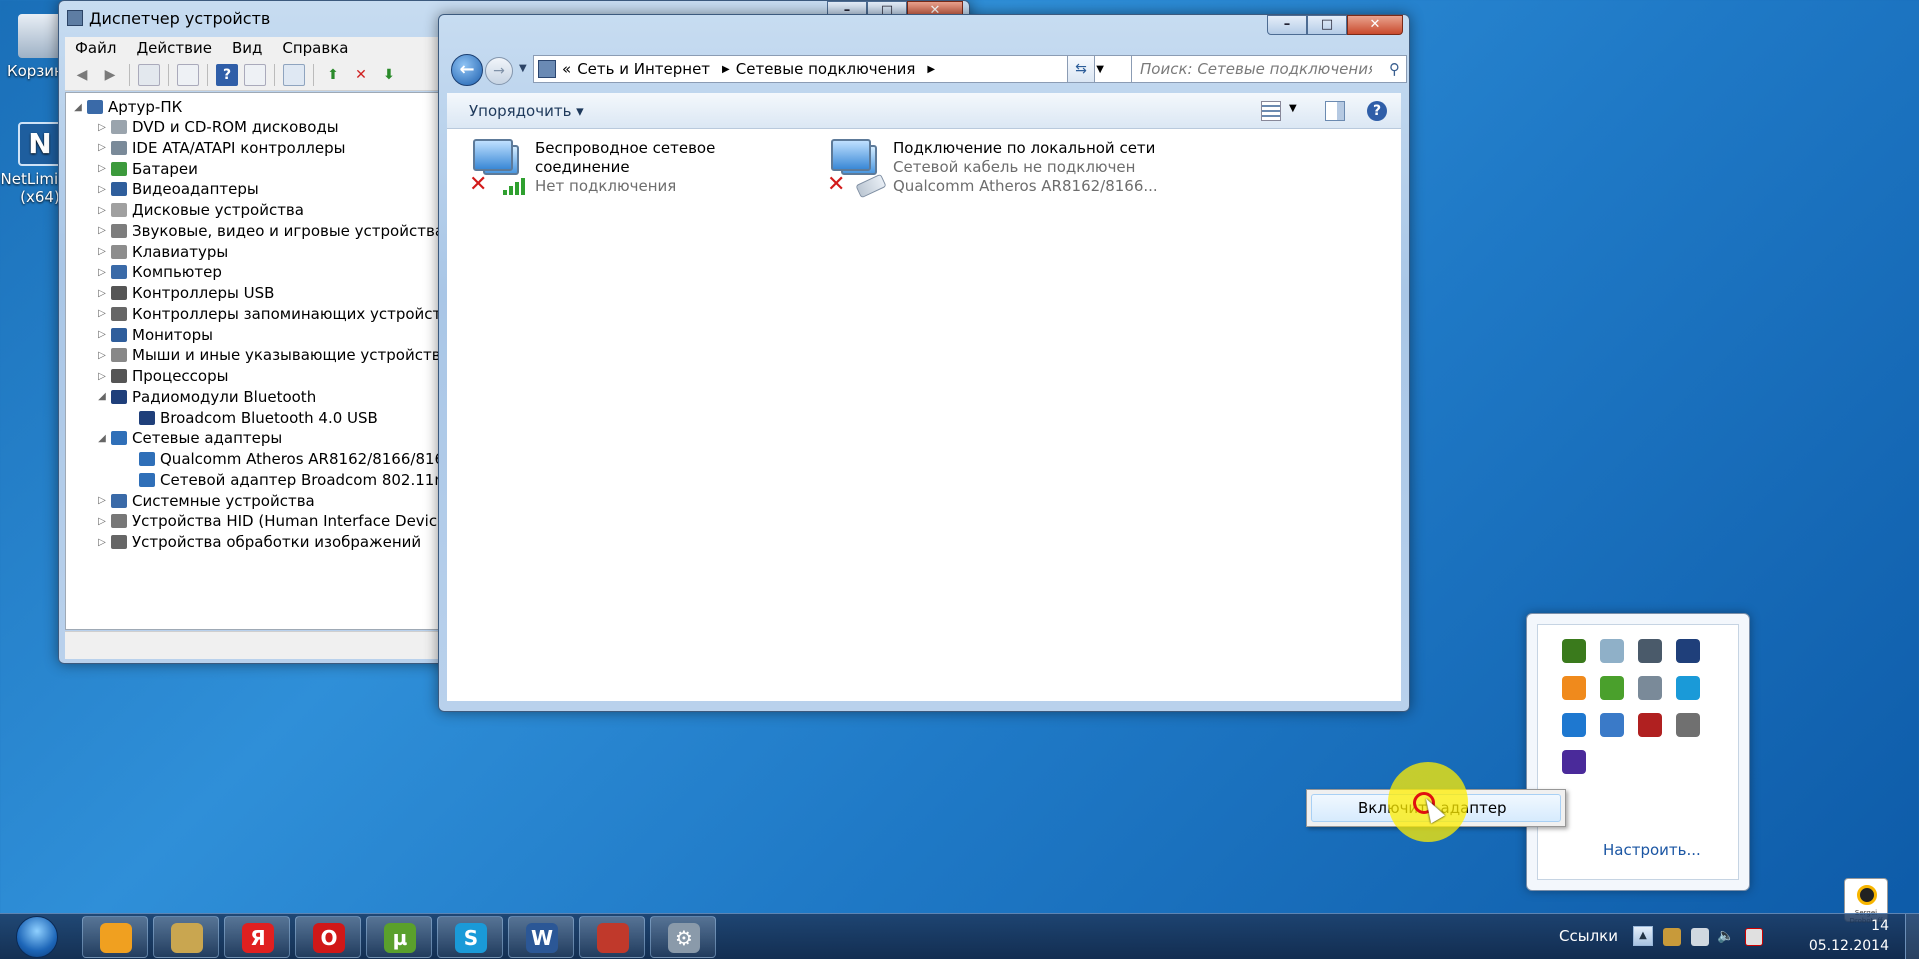 The width and height of the screenshot is (1919, 959). Describe the element at coordinates (217, 127) in the screenshot. I see `tree-category: ▷ DVD и CD-ROM дисководы` at that location.